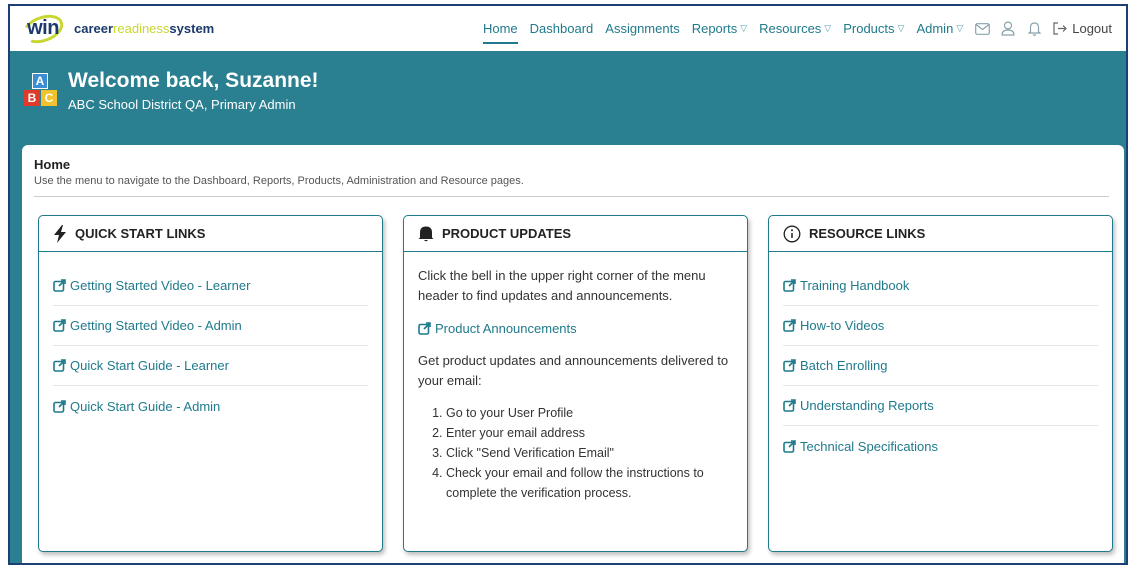 This screenshot has width=1132, height=569. What do you see at coordinates (575, 234) in the screenshot?
I see `product-updates-header: PRODUCT UPDATES` at bounding box center [575, 234].